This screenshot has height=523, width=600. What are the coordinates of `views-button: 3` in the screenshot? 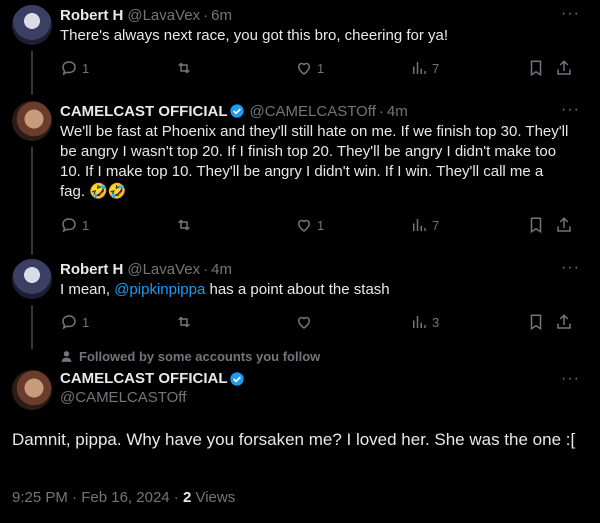 It's located at (424, 322).